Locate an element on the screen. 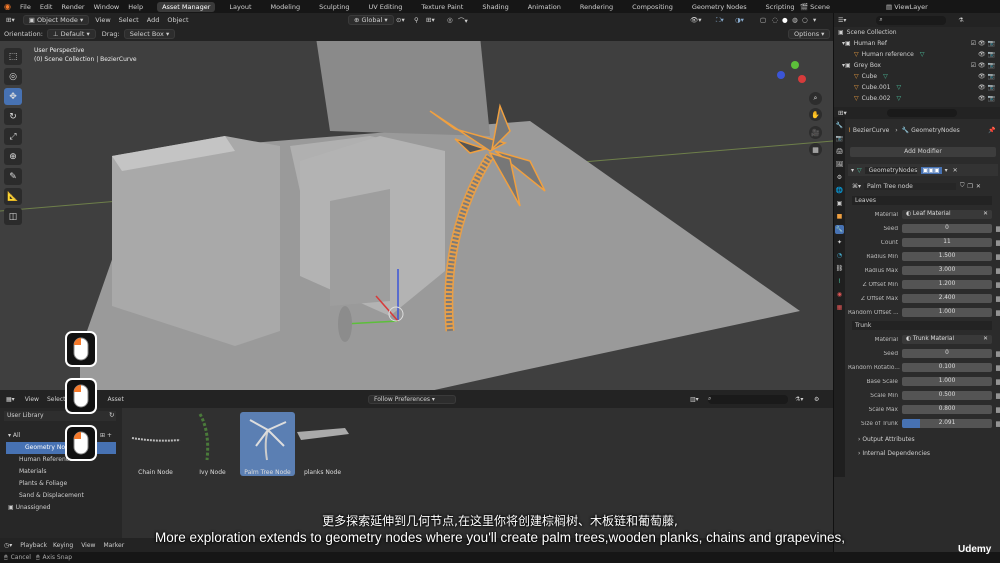 Image resolution: width=1000 pixels, height=563 pixels. object-tab-icon: ■ is located at coordinates (839, 216).